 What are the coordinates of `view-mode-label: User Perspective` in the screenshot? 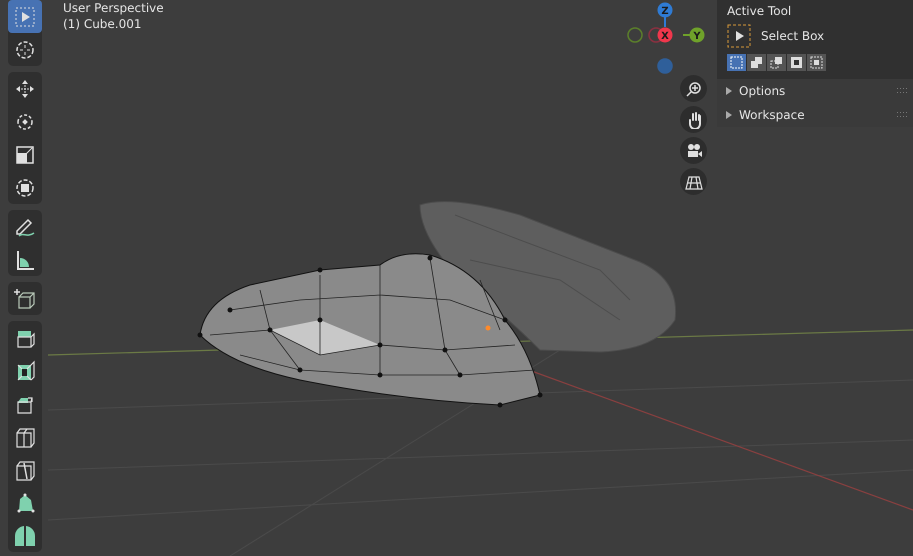 It's located at (113, 8).